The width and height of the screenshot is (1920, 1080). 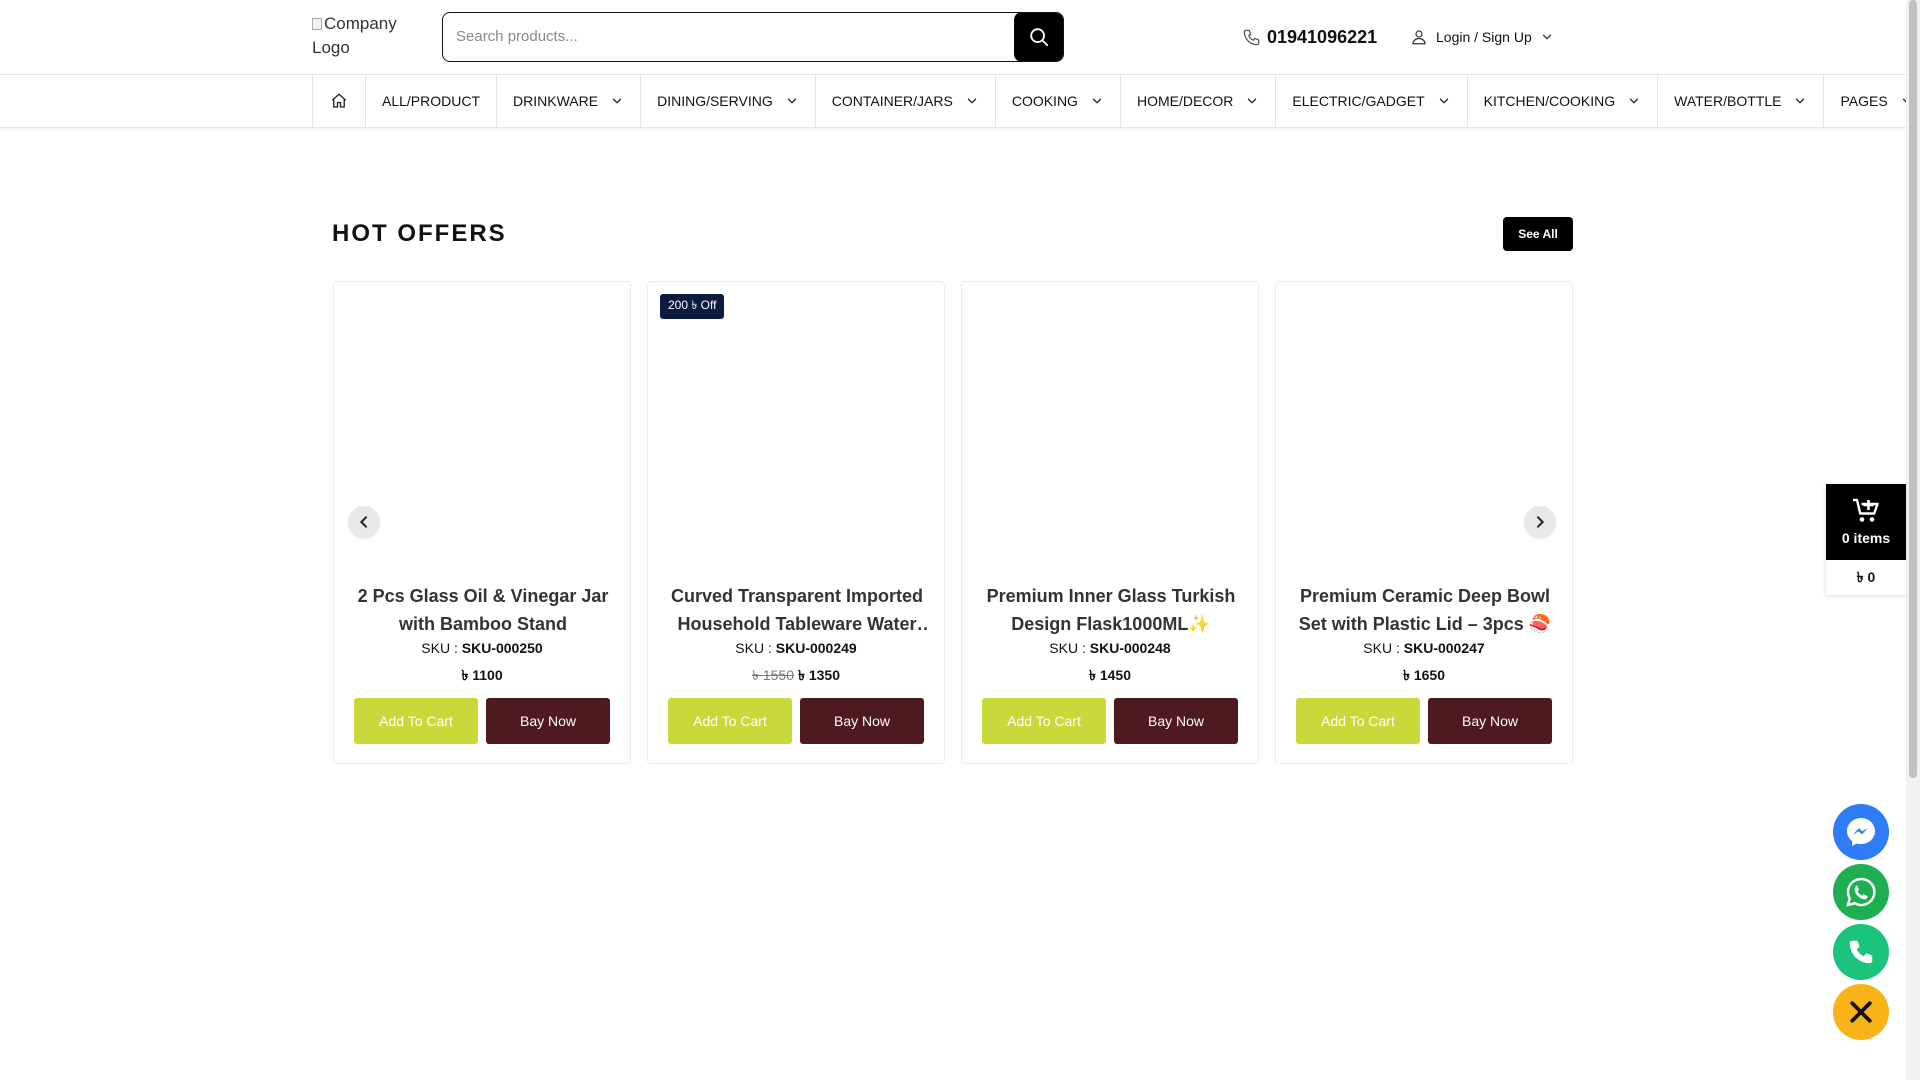 I want to click on floating-cart-items: 0 items, so click(x=1866, y=538).